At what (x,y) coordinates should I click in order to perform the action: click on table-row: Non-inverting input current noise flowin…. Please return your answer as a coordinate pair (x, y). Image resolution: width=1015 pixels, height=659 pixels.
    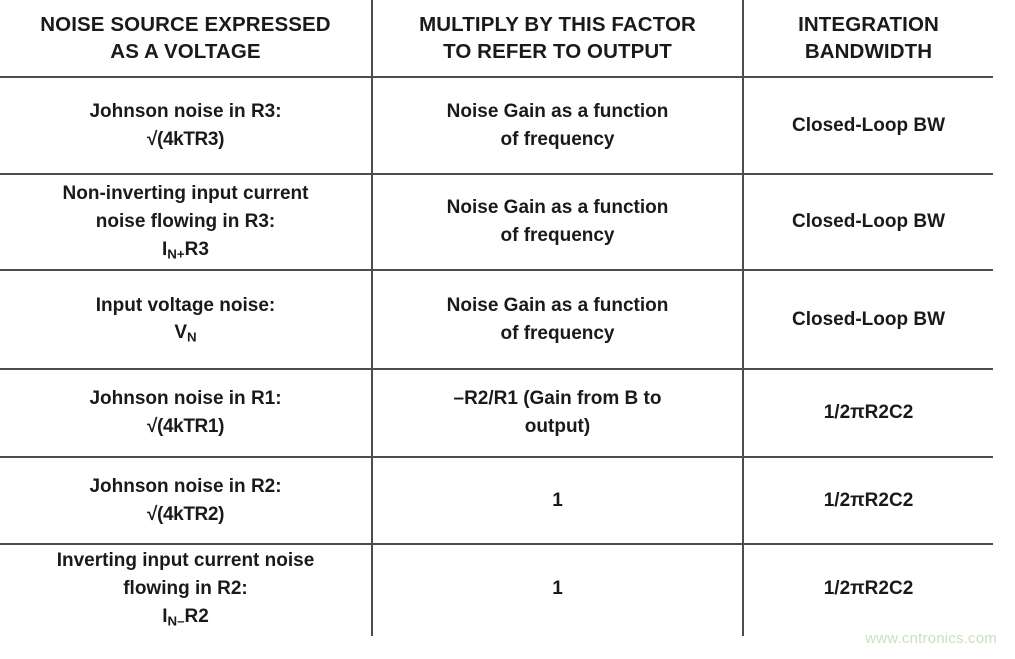
    Looking at the image, I should click on (496, 222).